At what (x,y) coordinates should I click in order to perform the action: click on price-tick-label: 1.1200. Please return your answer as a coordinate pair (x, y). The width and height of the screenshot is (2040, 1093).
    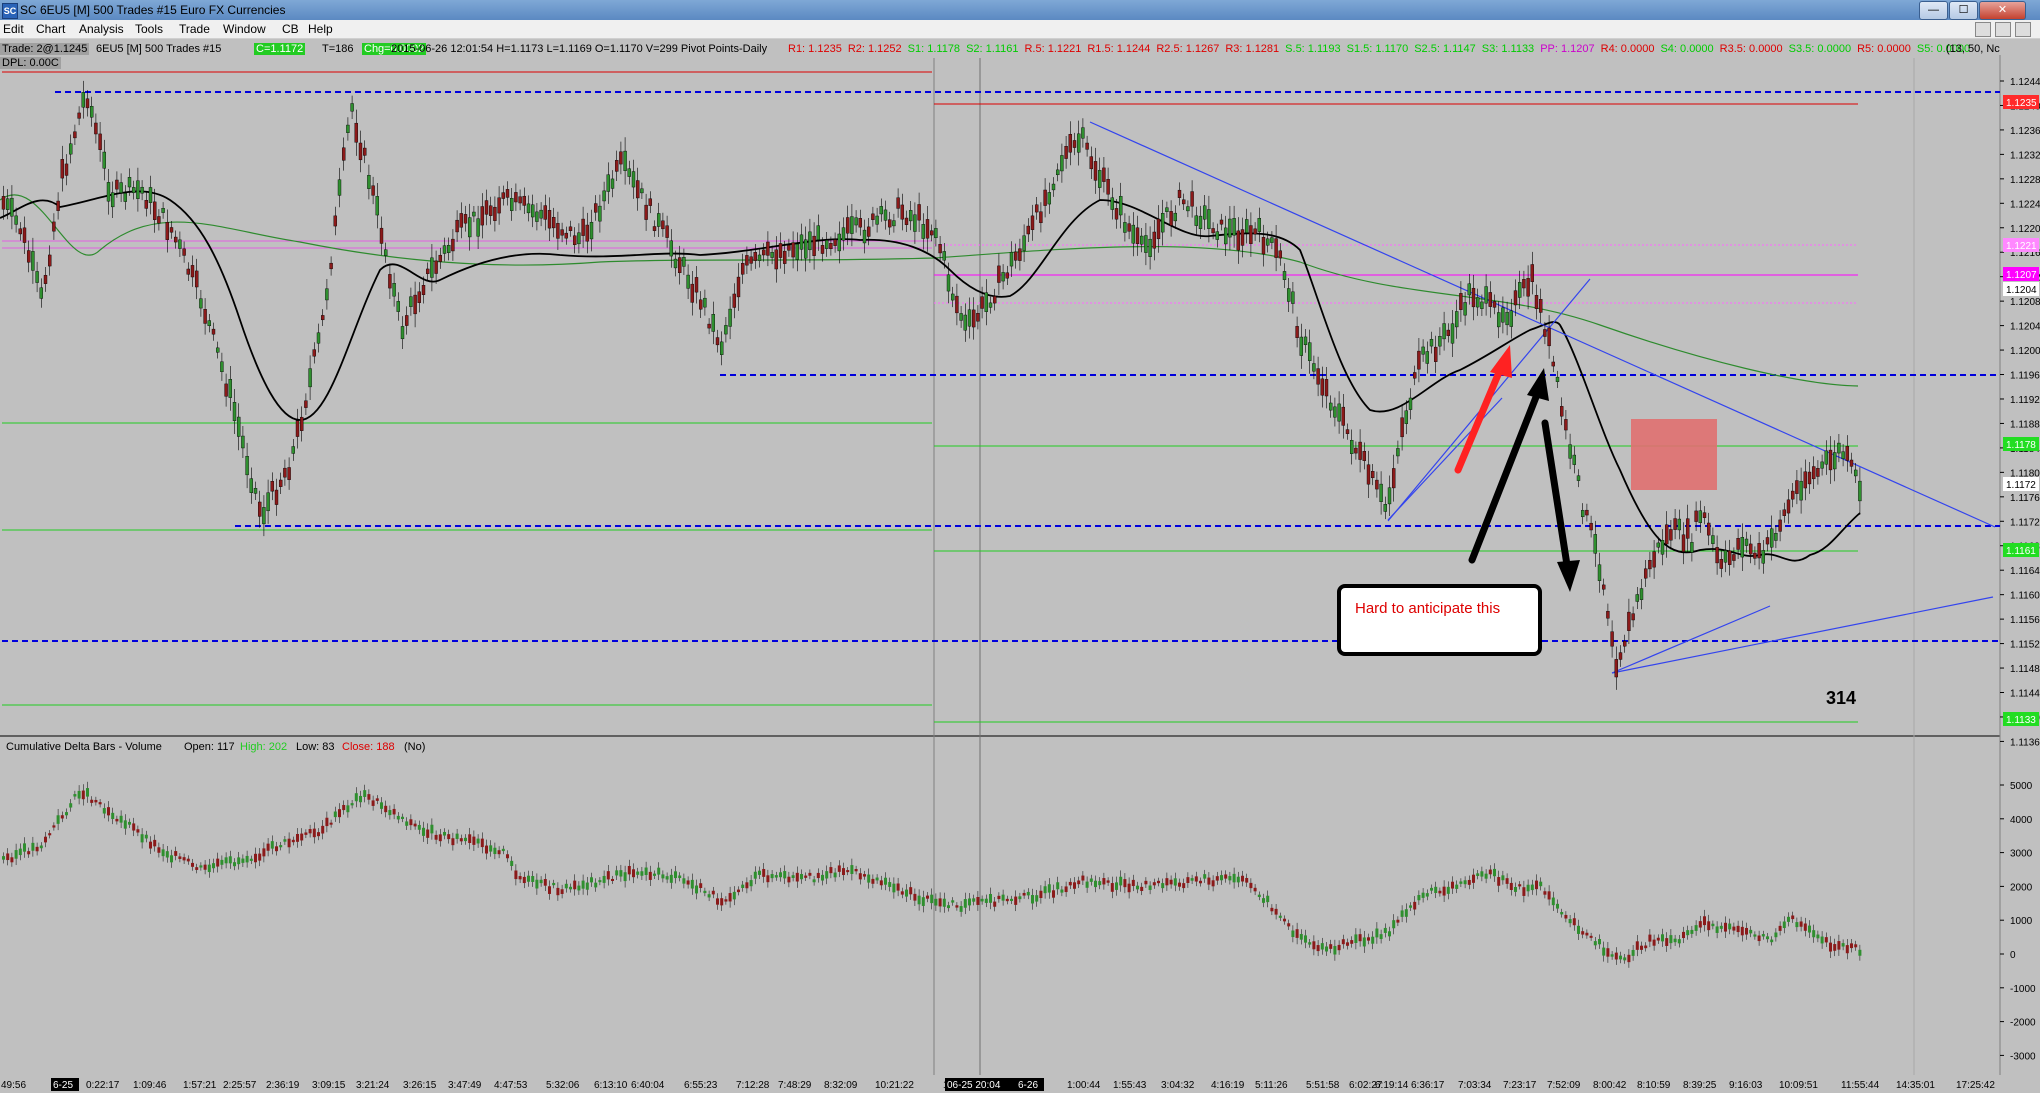
    Looking at the image, I should click on (2025, 351).